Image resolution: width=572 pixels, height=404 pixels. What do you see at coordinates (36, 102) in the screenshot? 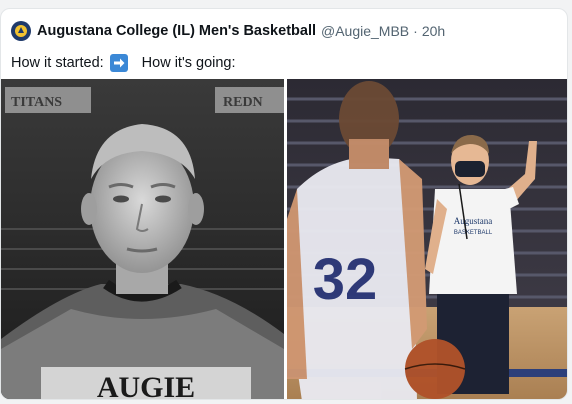
I see `sign-left-text: TITANS` at bounding box center [36, 102].